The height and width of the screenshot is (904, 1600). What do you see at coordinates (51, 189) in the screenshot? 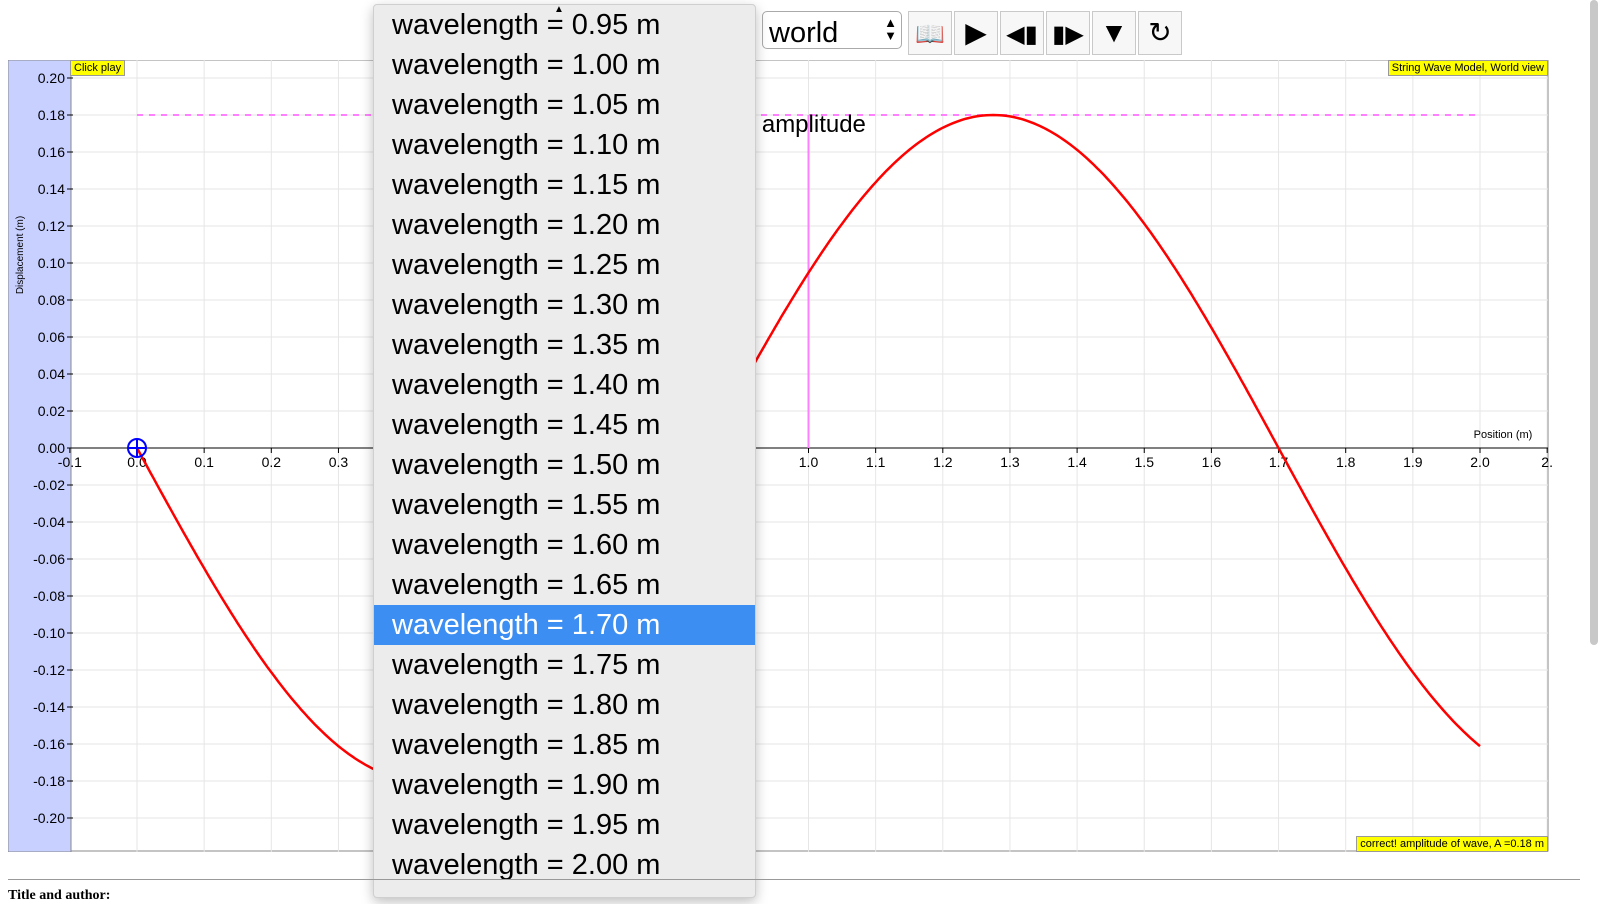
I see `y-tick-label: 0.14` at bounding box center [51, 189].